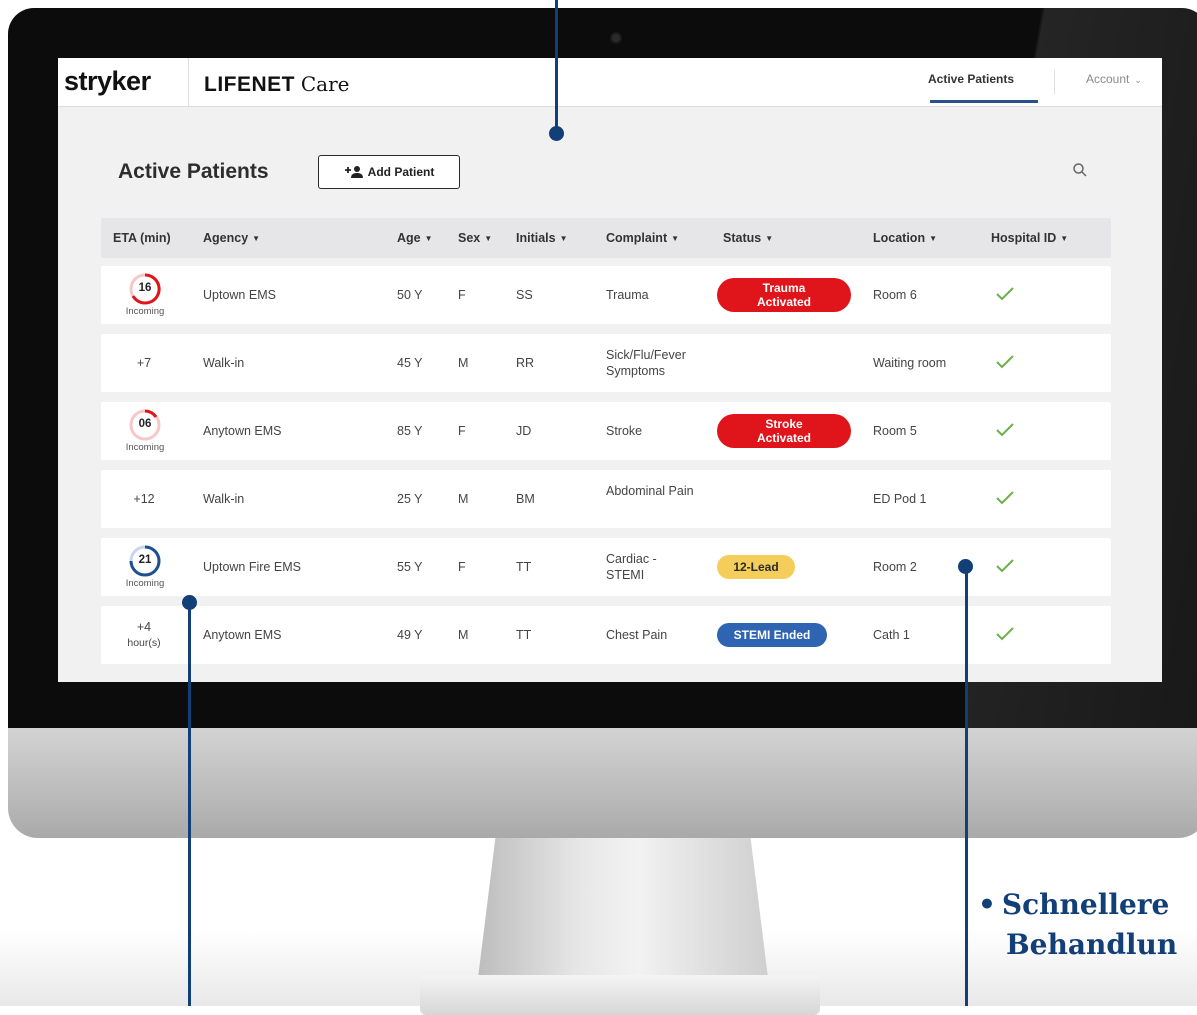 This screenshot has width=1197, height=1015. I want to click on initials-cell: SS, so click(524, 295).